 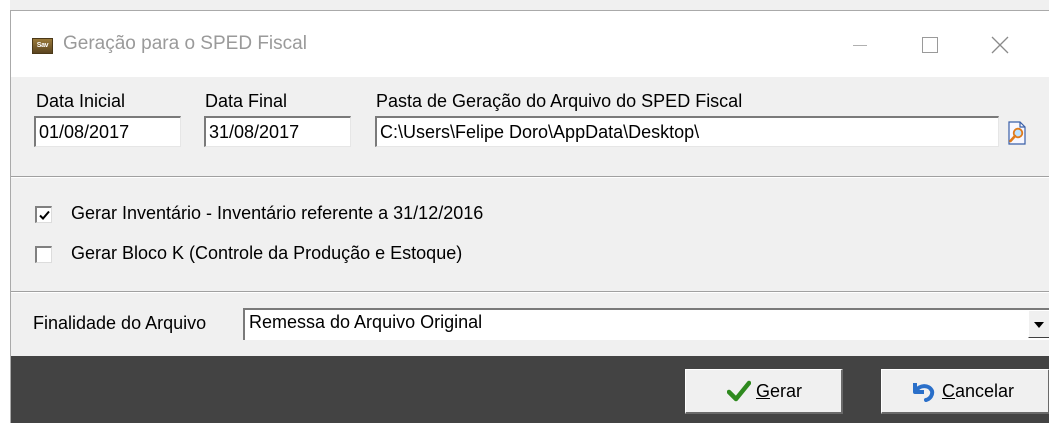 I want to click on cancelar-button: Cancelar, so click(x=965, y=391).